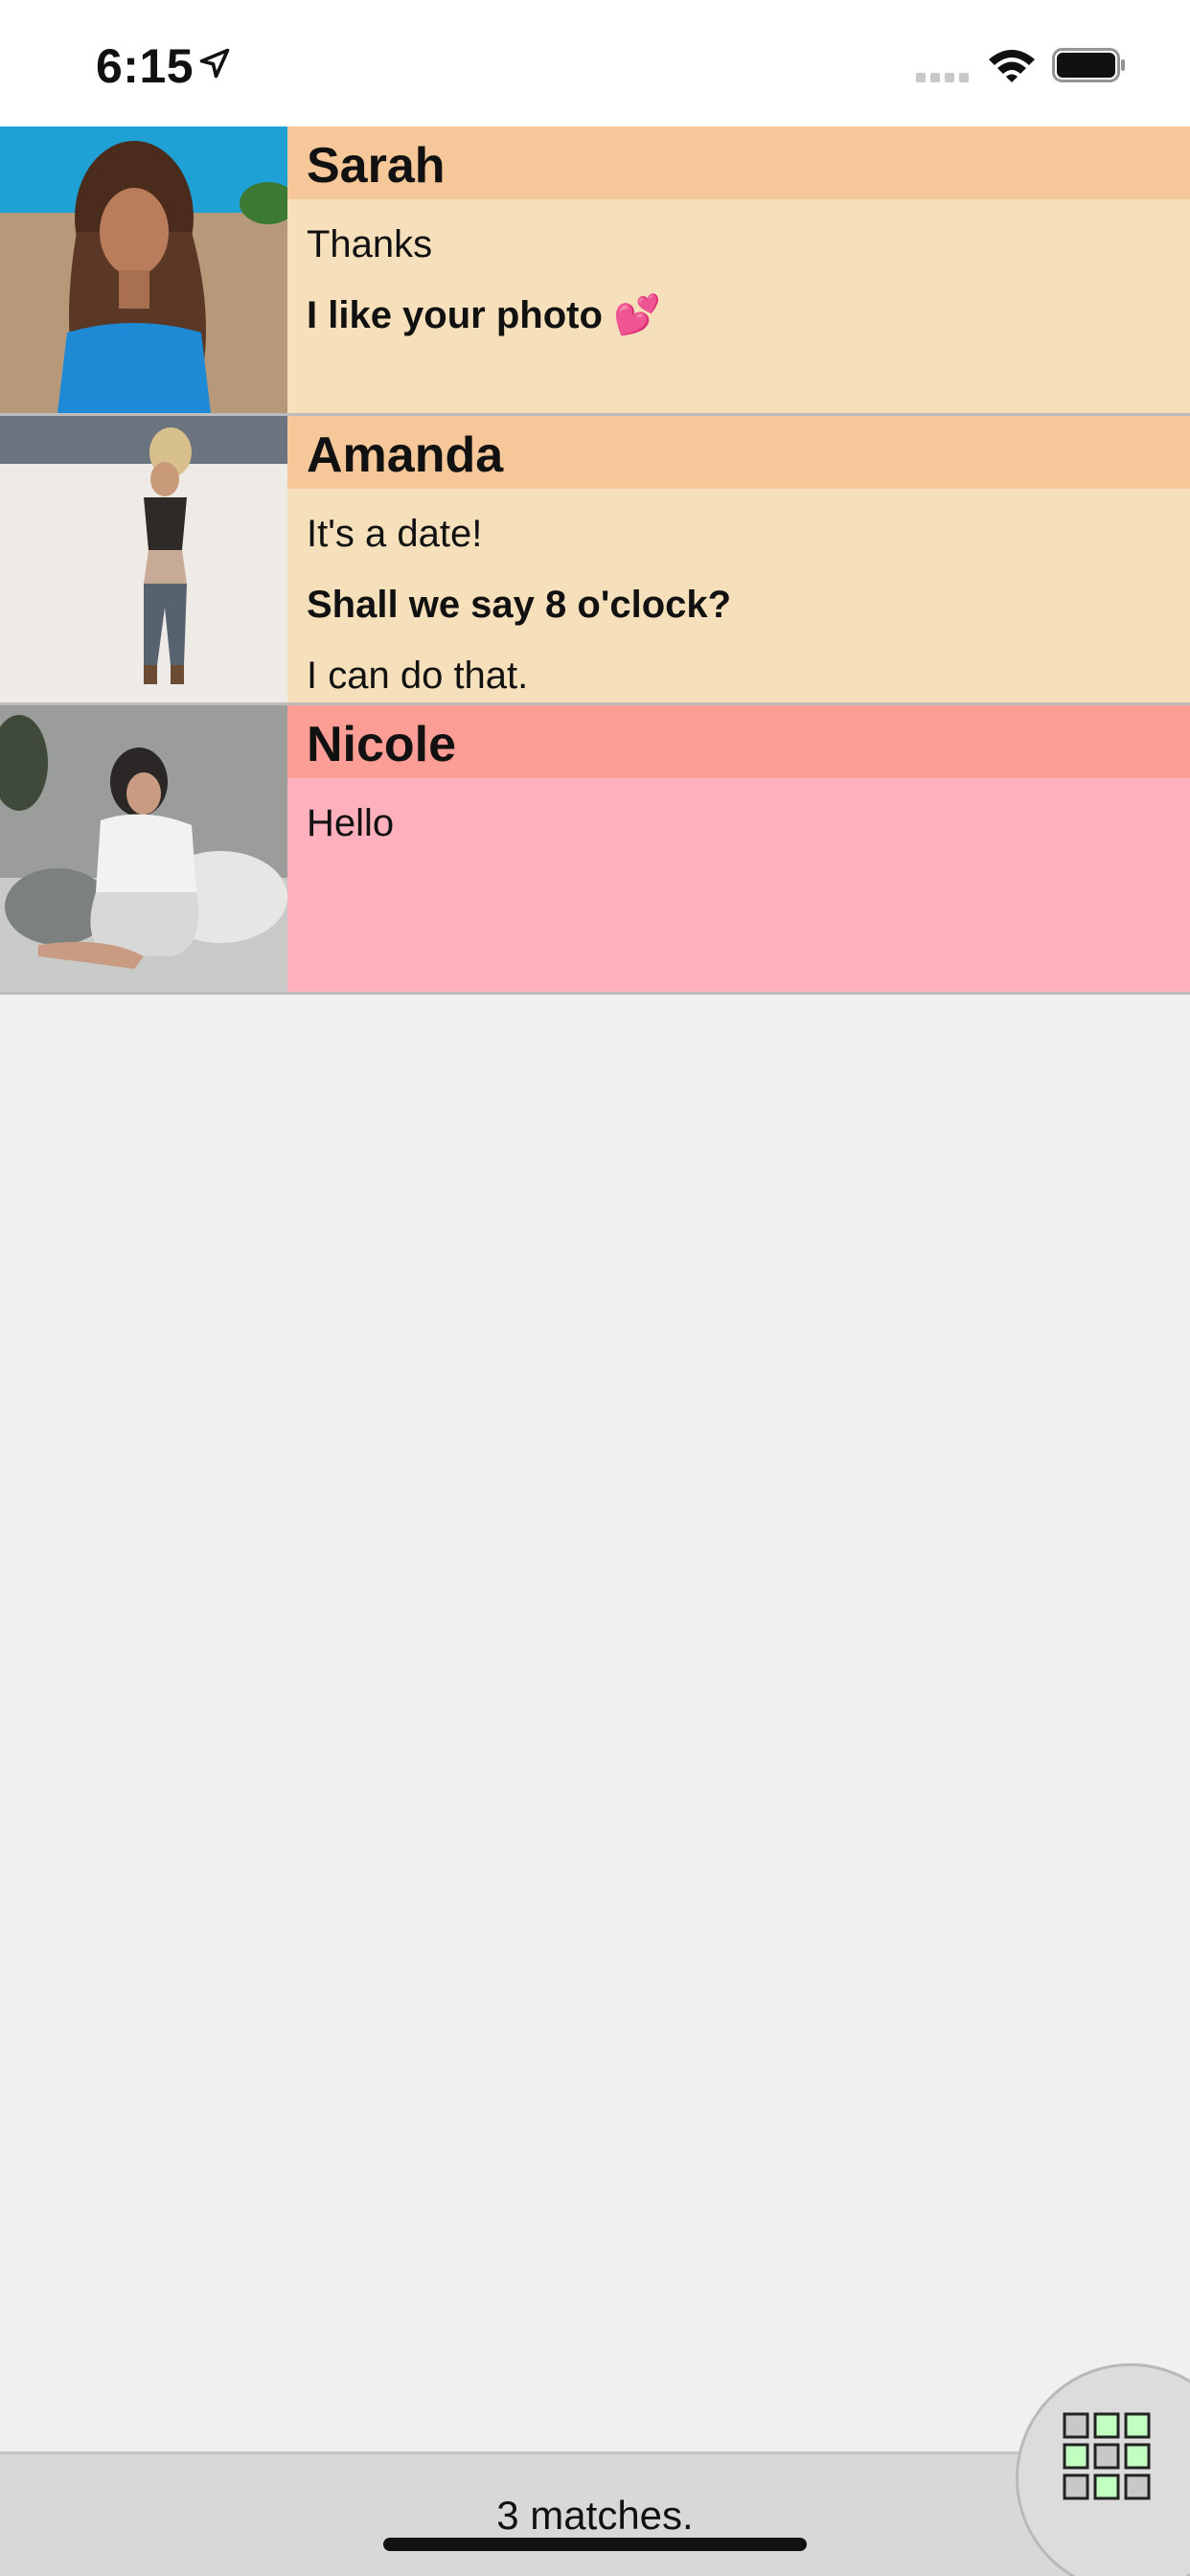 Image resolution: width=1190 pixels, height=2576 pixels. Describe the element at coordinates (1012, 66) in the screenshot. I see `wifi-icon` at that location.